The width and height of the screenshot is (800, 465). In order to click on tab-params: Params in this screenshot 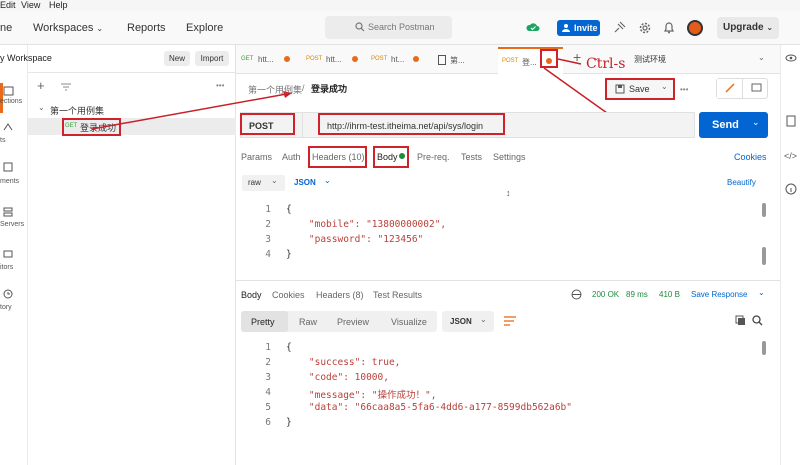, I will do `click(256, 157)`.